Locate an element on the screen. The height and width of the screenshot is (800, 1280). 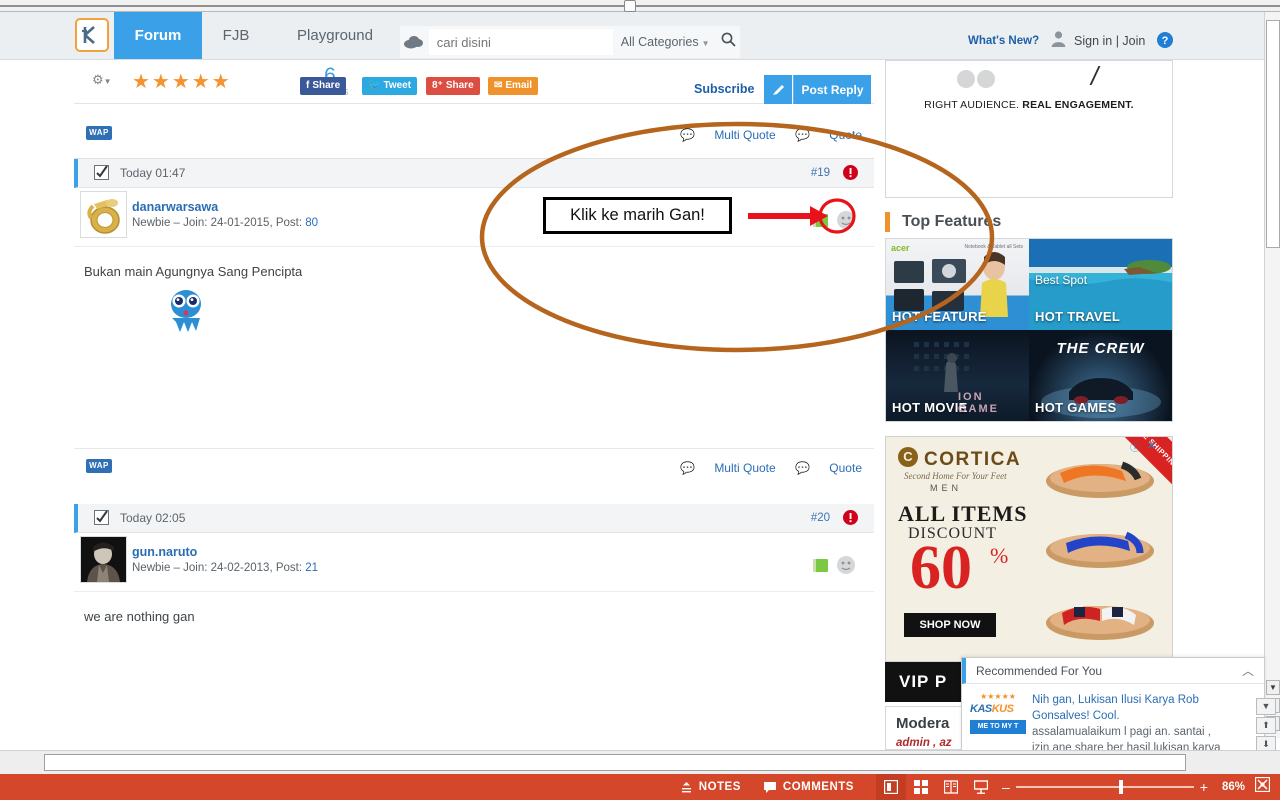
previous-post-footer: WAP 💬 Multi Quote 💬 Quote is located at coordinates (474, 131).